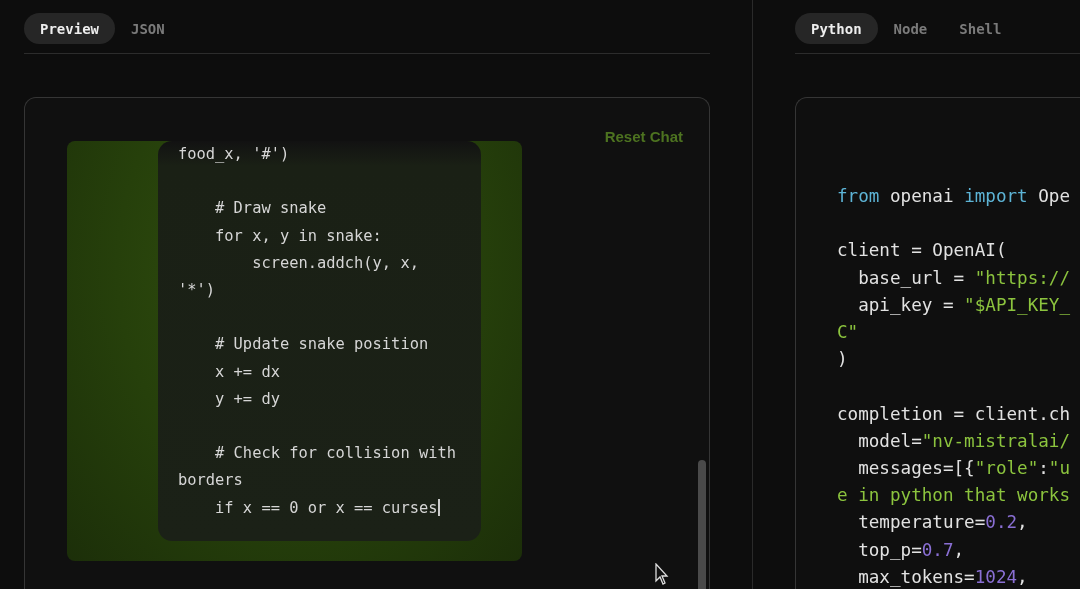 The width and height of the screenshot is (1080, 589). Describe the element at coordinates (702, 524) in the screenshot. I see `scrollbar-thumb` at that location.